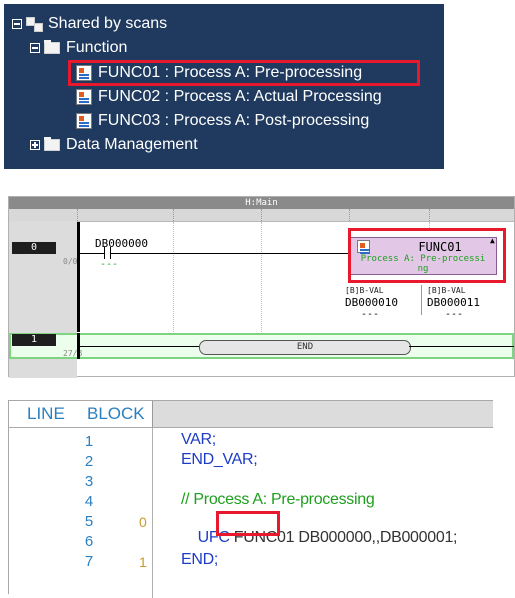 This screenshot has height=598, width=515. What do you see at coordinates (453, 302) in the screenshot?
I see `fb-pin-device: DB000011` at bounding box center [453, 302].